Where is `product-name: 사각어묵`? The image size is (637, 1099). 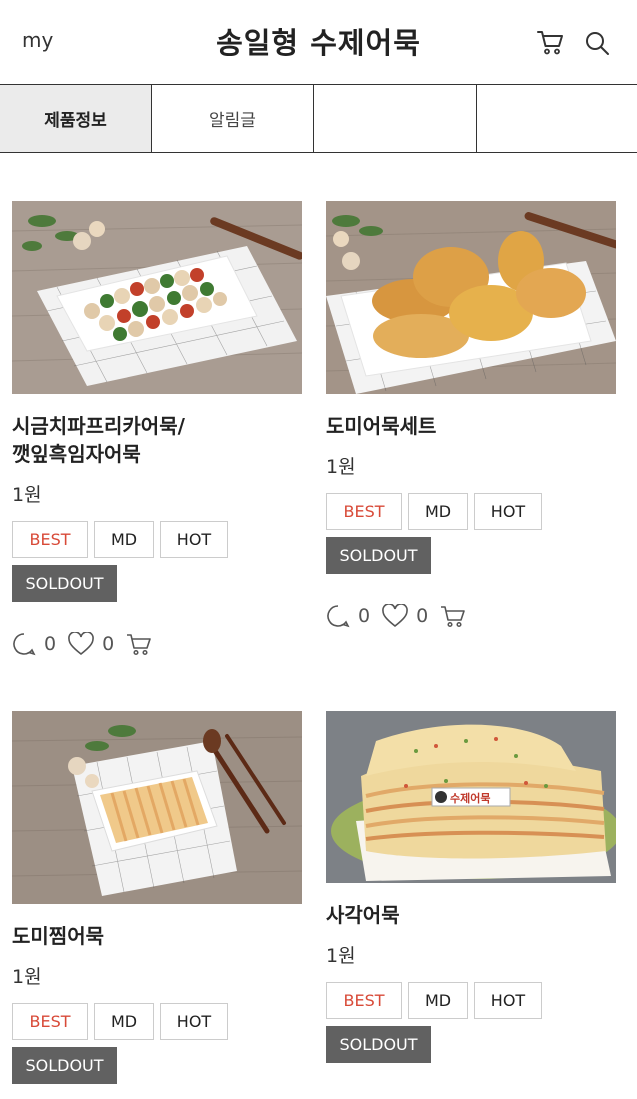 product-name: 사각어묵 is located at coordinates (471, 915).